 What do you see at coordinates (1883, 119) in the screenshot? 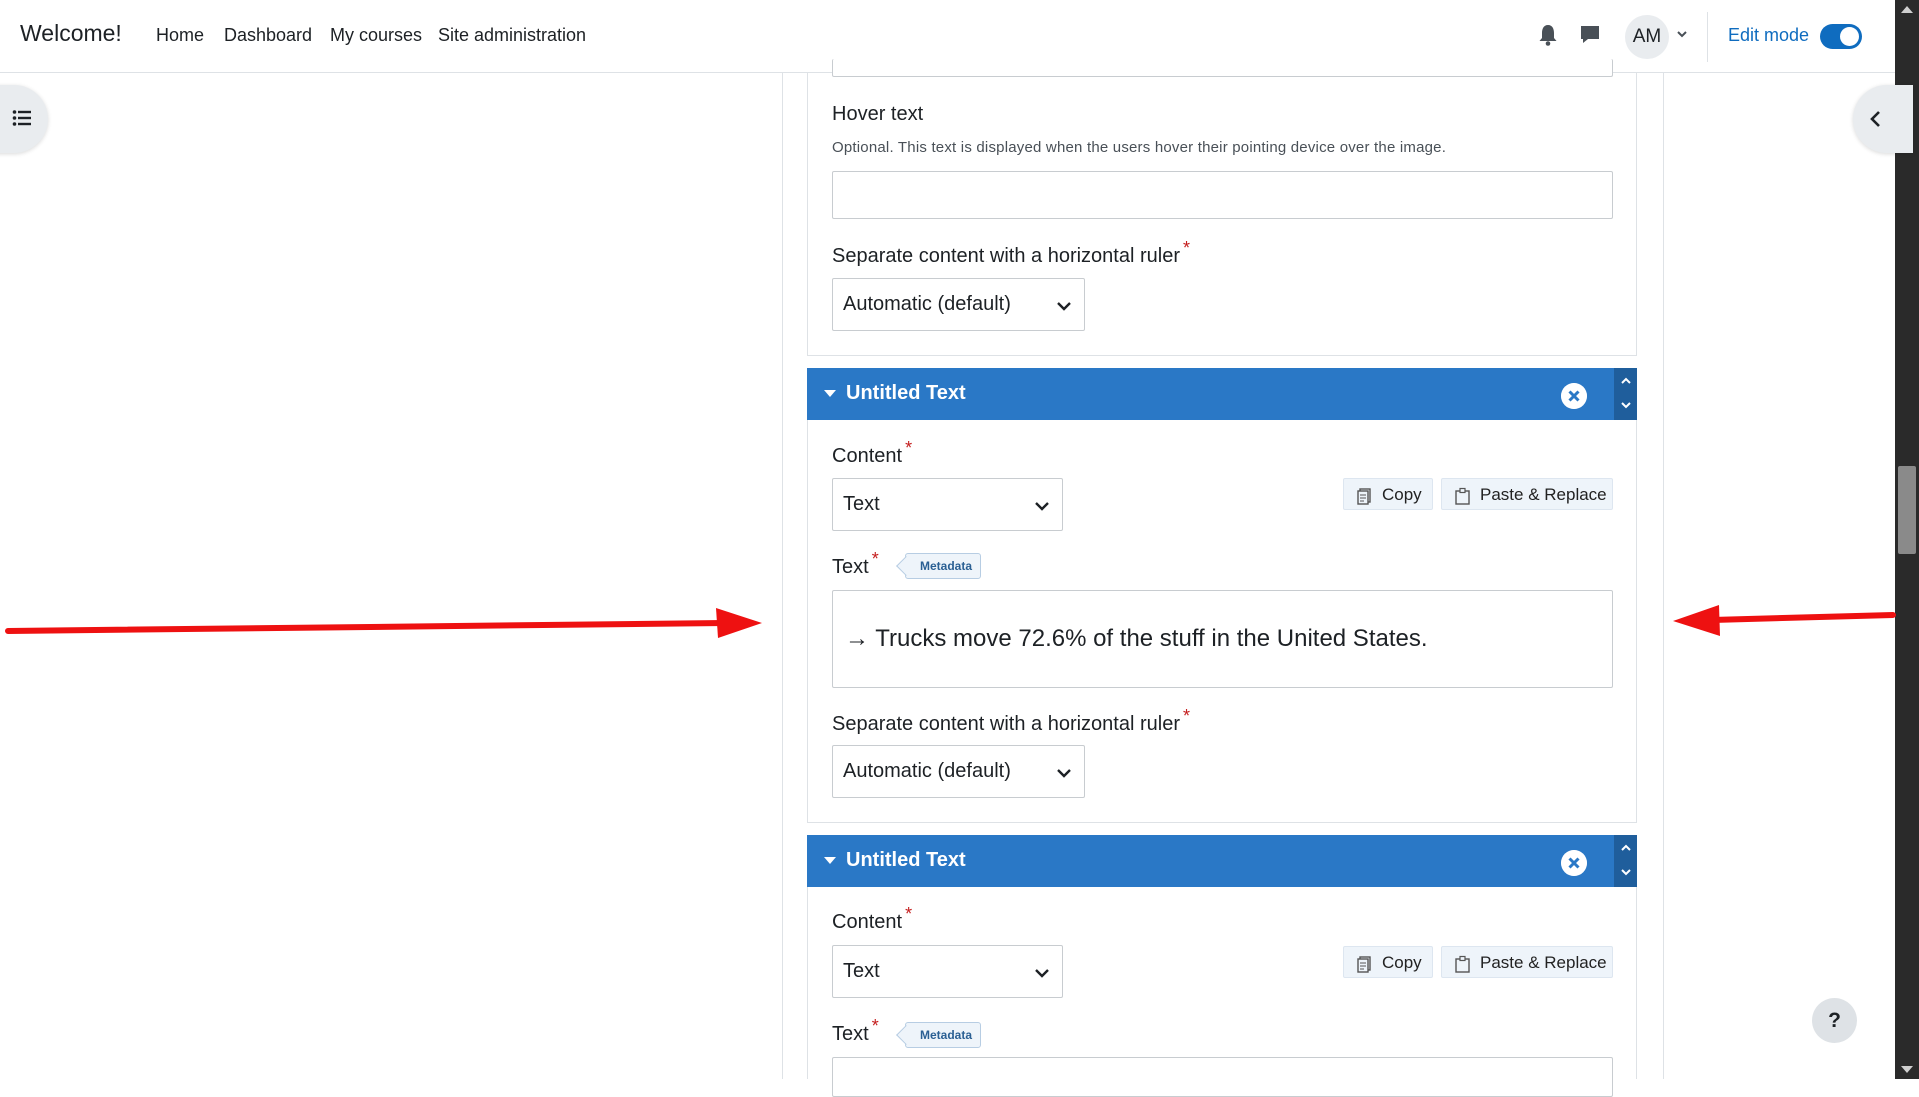
I see `block-drawer-toggle` at bounding box center [1883, 119].